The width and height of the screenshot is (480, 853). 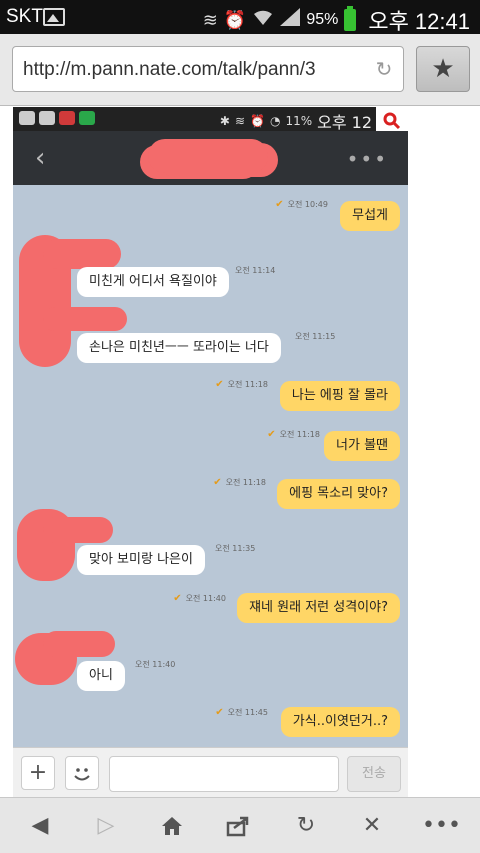 I want to click on message-time: ✔ 오전 11:40, so click(x=199, y=598).